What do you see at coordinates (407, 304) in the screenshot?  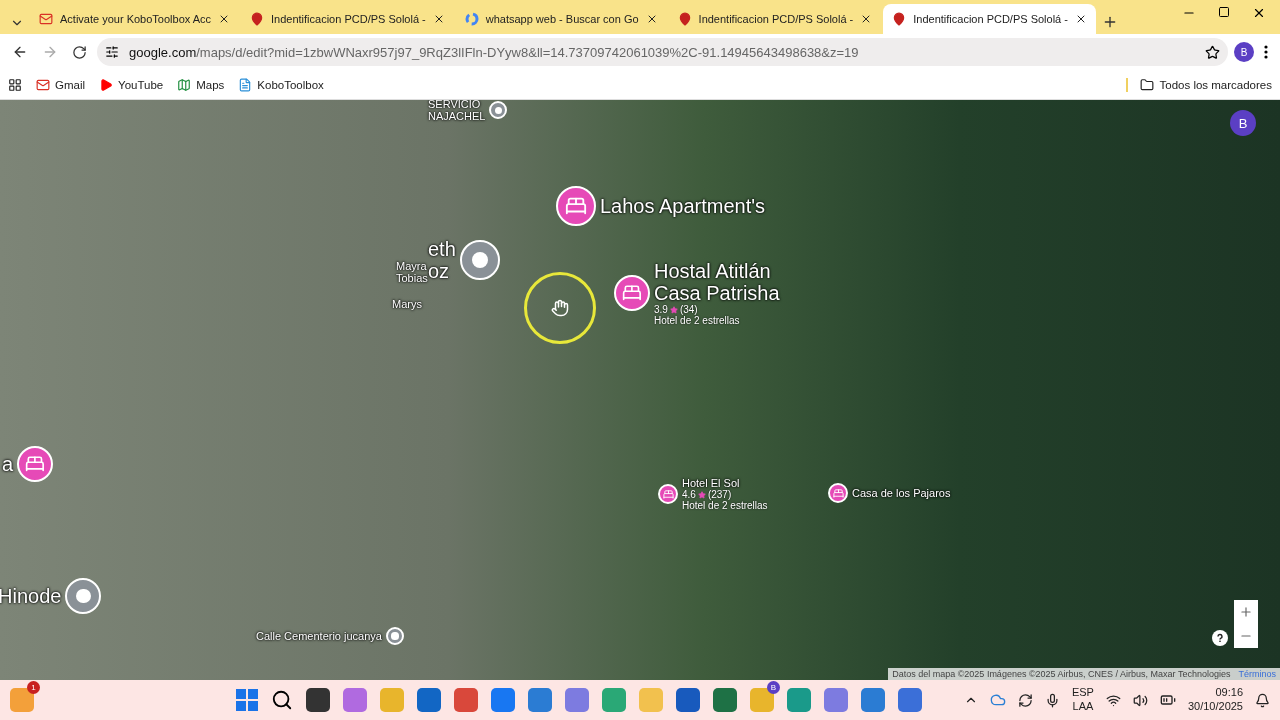 I see `map-label: Marys` at bounding box center [407, 304].